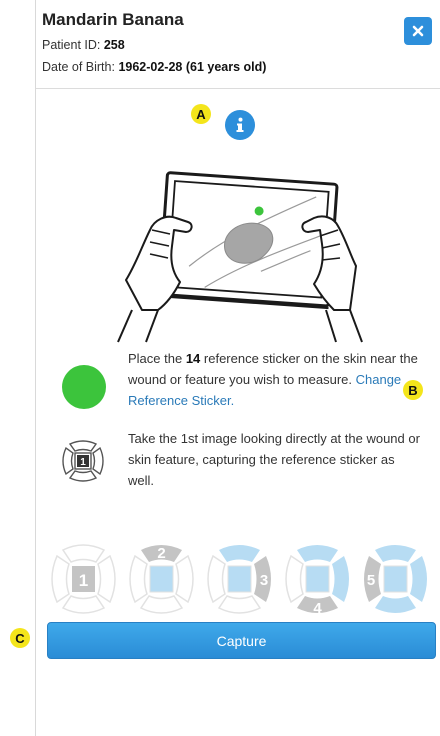 The image size is (440, 736). What do you see at coordinates (161, 579) in the screenshot?
I see `progress-step-2: 2` at bounding box center [161, 579].